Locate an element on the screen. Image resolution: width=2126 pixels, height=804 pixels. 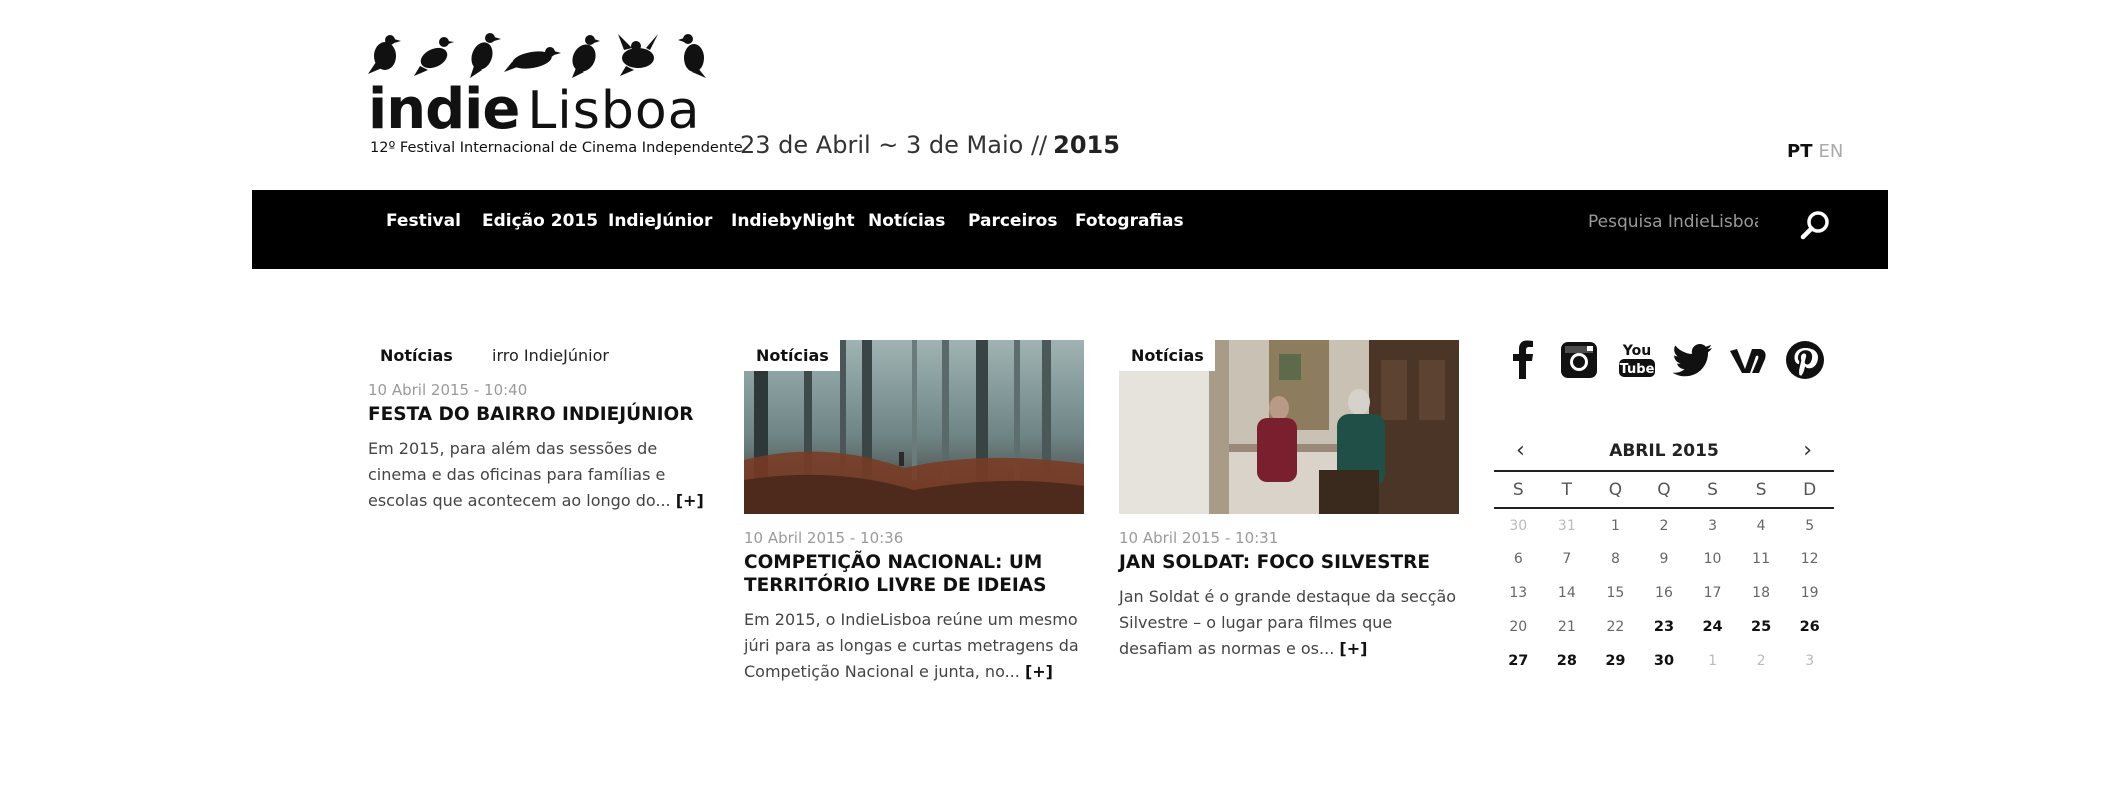
nav-item-parceiros: Parceiros is located at coordinates (1012, 221).